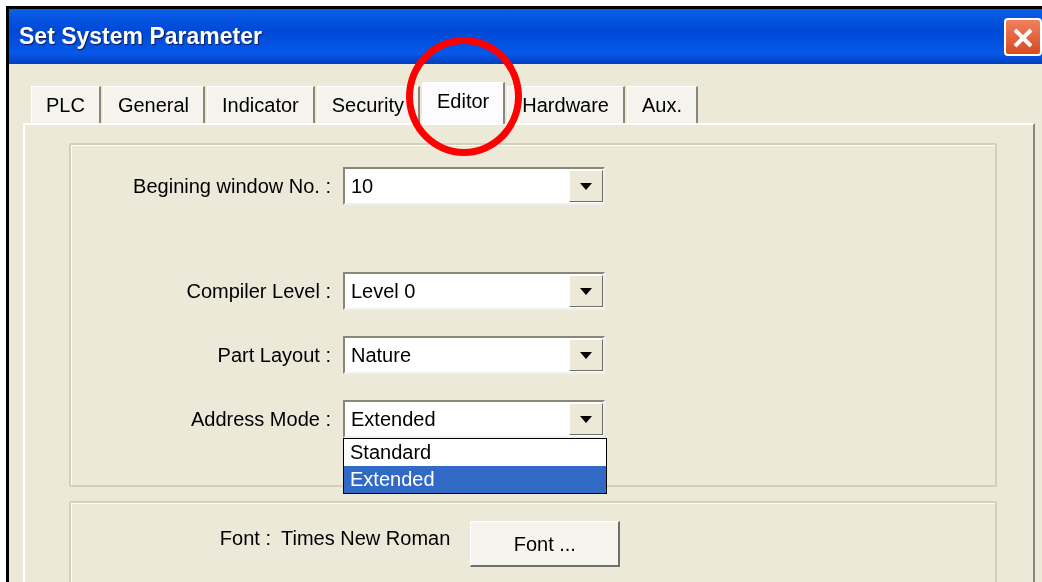 The height and width of the screenshot is (582, 1042). I want to click on dropdown-value: 10, so click(362, 186).